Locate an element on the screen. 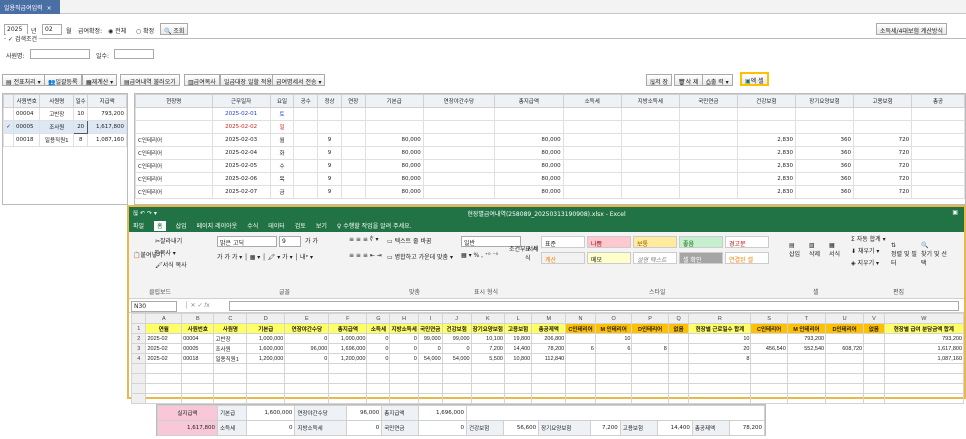  cell: 2025-02-07 is located at coordinates (241, 192).